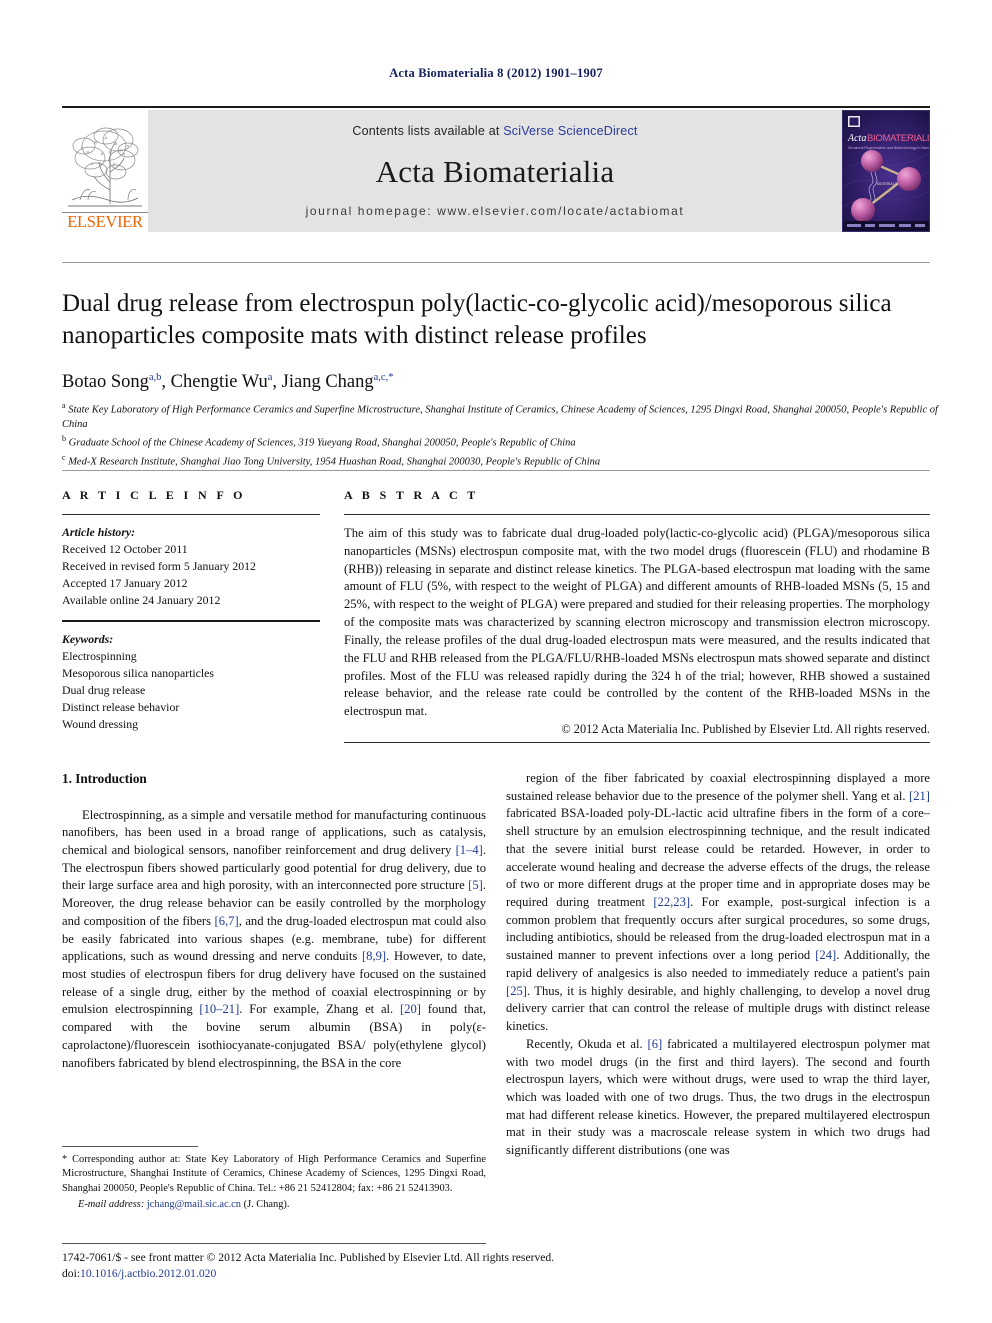  Describe the element at coordinates (155, 377) in the screenshot. I see `author-1-affiliation-marker: a,b` at that location.